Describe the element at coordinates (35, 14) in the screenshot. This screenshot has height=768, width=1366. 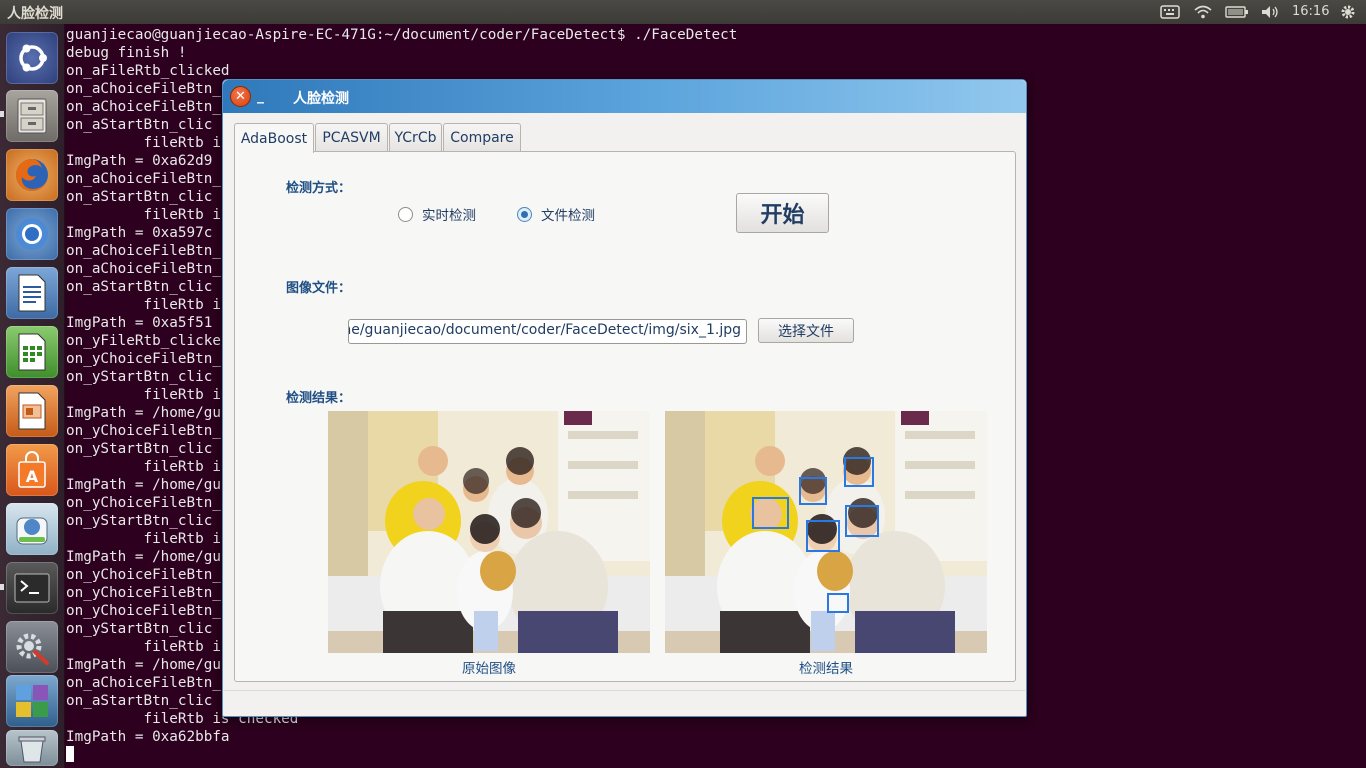
I see `active-window-title: 人脸检测` at that location.